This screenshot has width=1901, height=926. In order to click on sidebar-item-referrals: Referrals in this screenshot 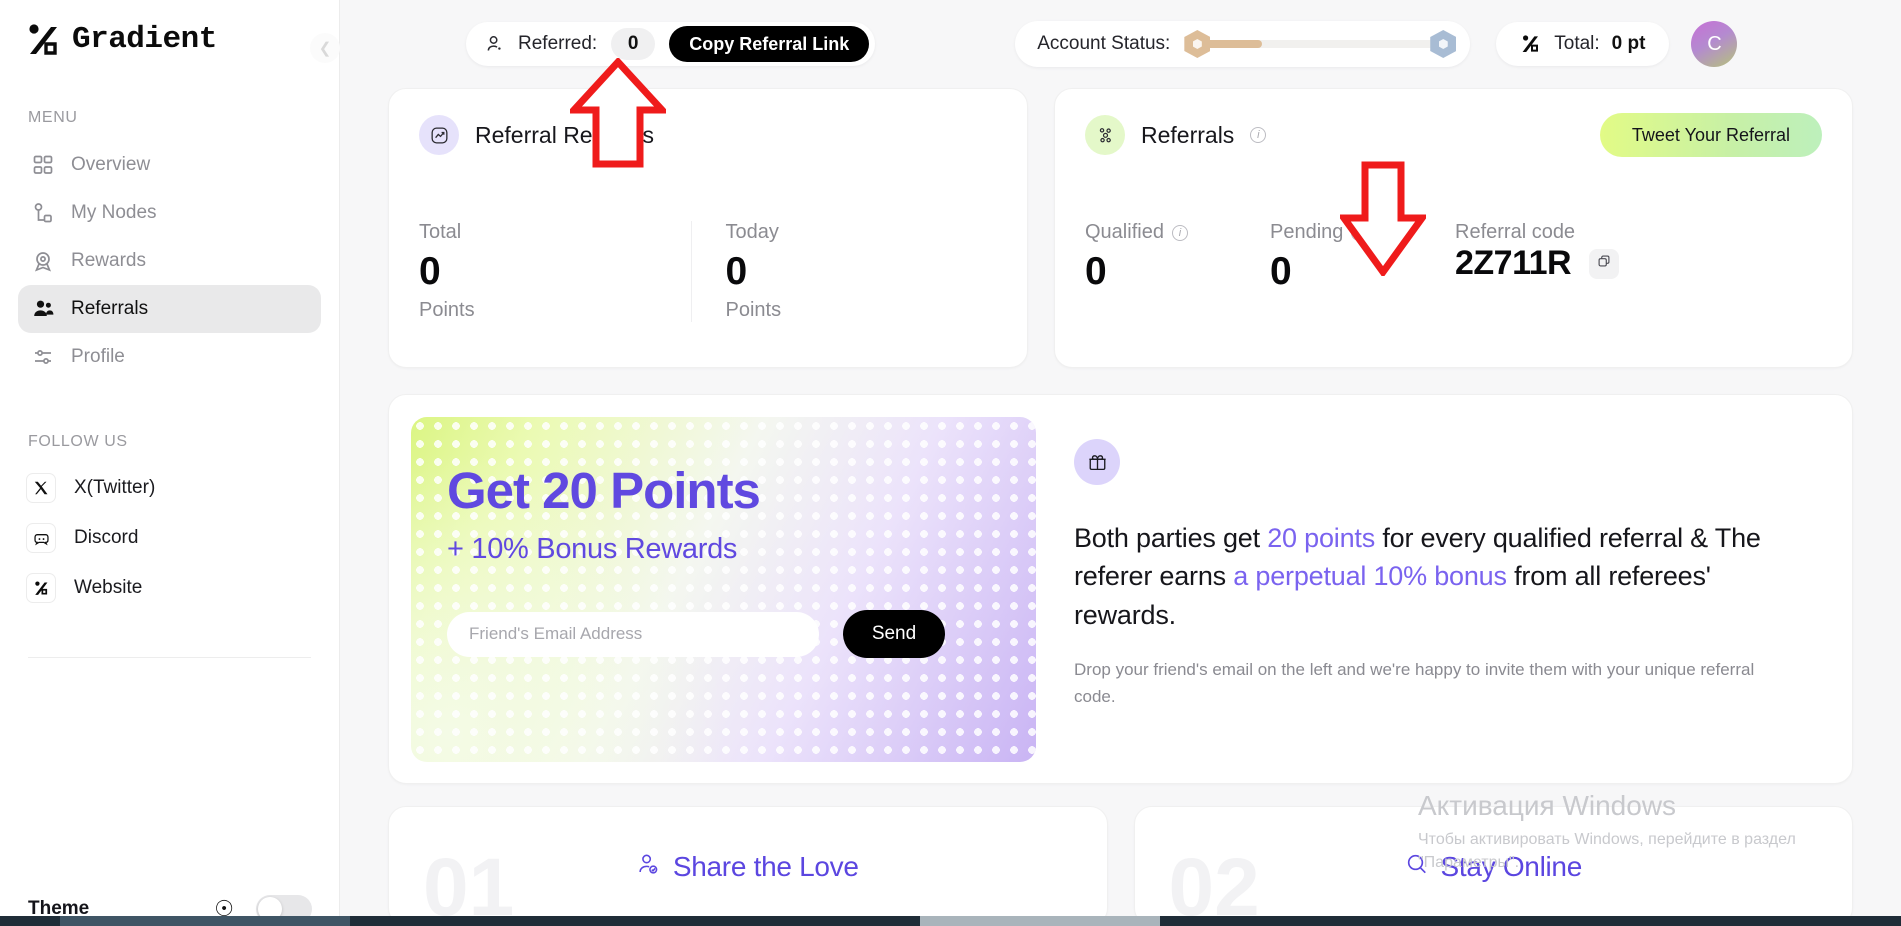, I will do `click(169, 309)`.